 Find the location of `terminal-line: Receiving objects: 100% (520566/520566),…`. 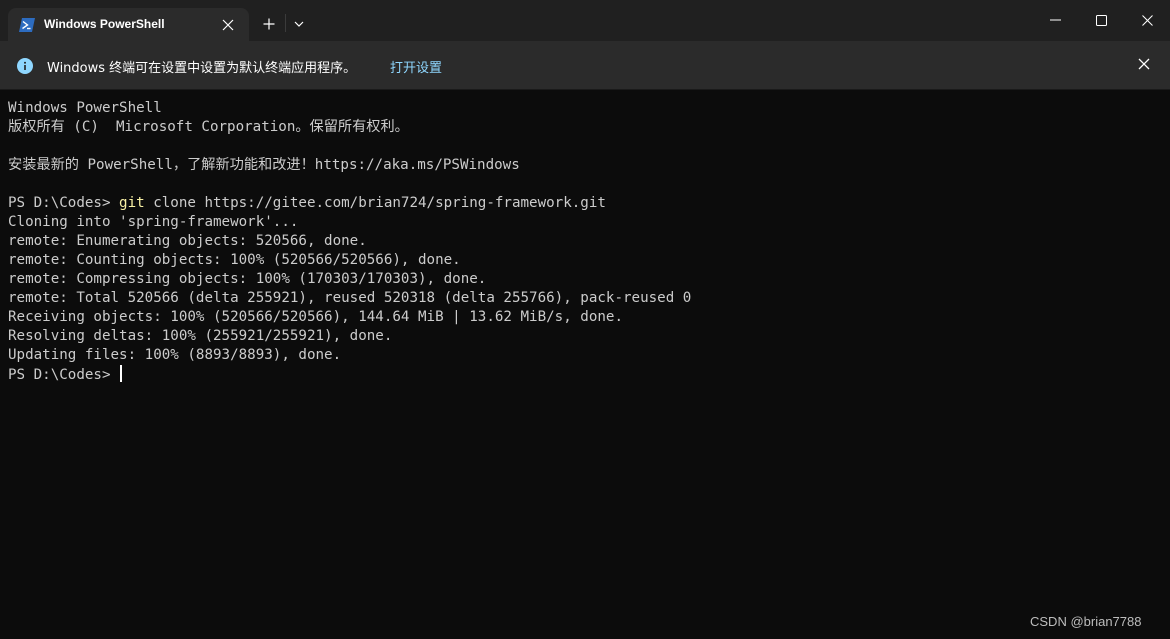

terminal-line: Receiving objects: 100% (520566/520566),… is located at coordinates (315, 317).